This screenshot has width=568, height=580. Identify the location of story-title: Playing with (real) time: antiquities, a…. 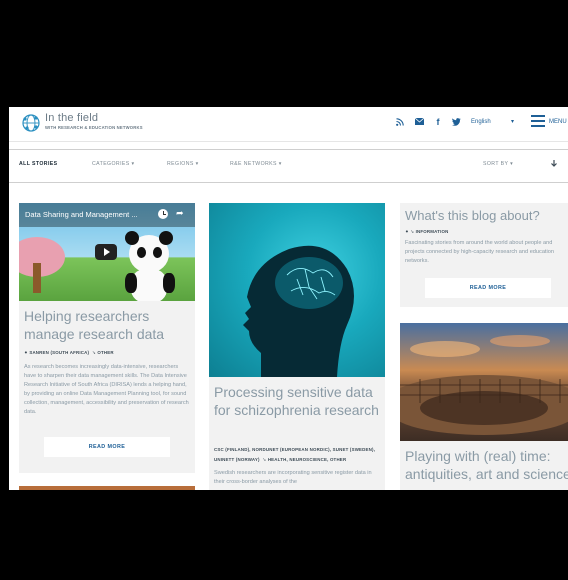
(486, 465).